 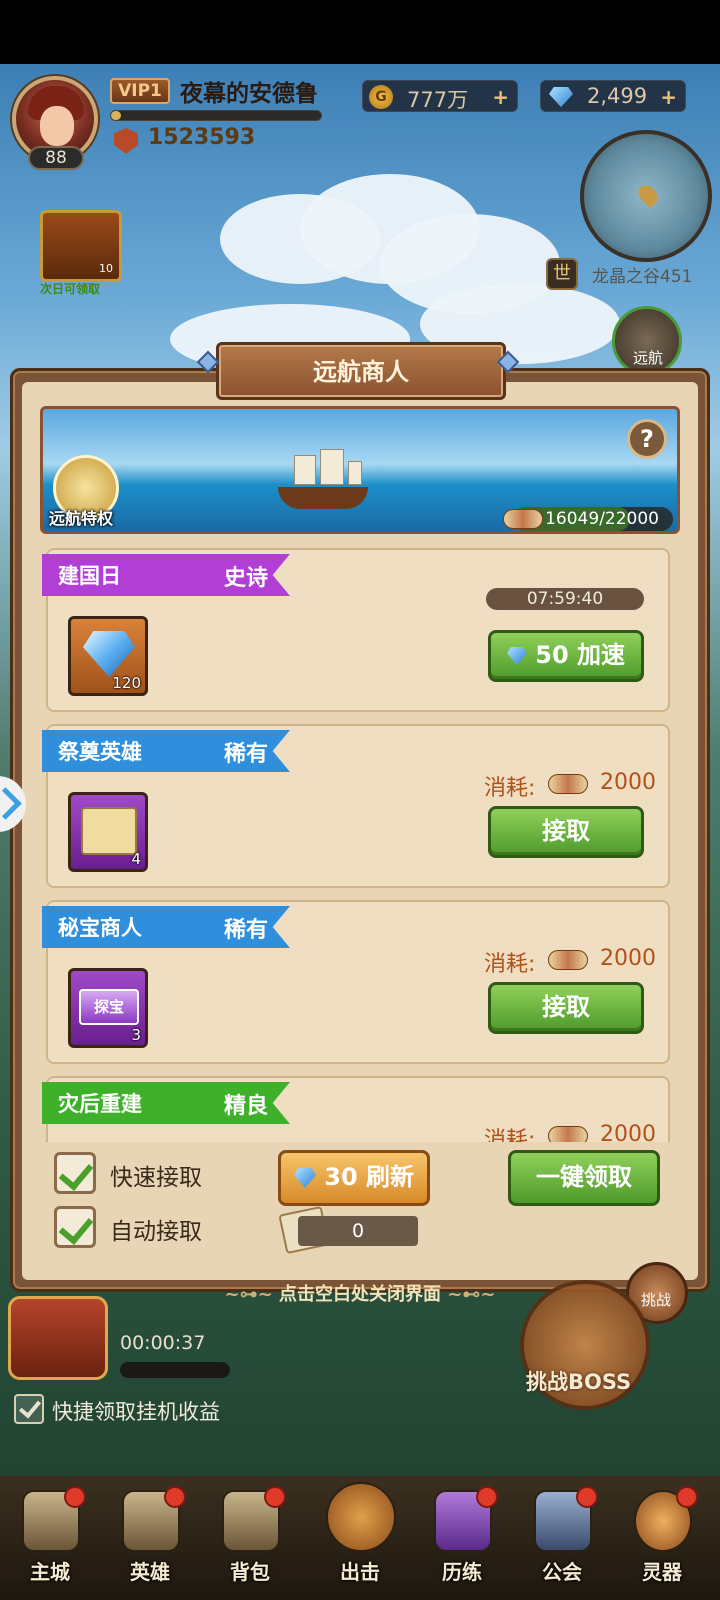 I want to click on reward-item: 4, so click(x=108, y=832).